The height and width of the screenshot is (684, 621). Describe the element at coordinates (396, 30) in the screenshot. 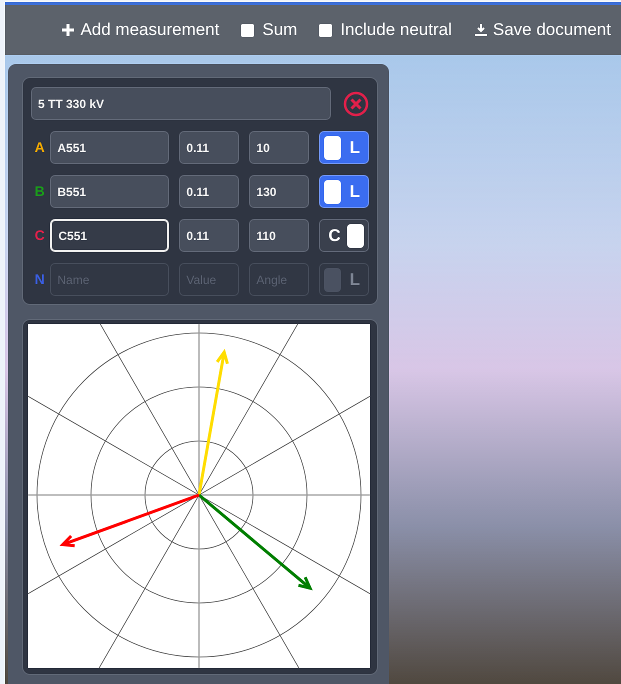

I see `checkbox-label: Include neutral` at that location.